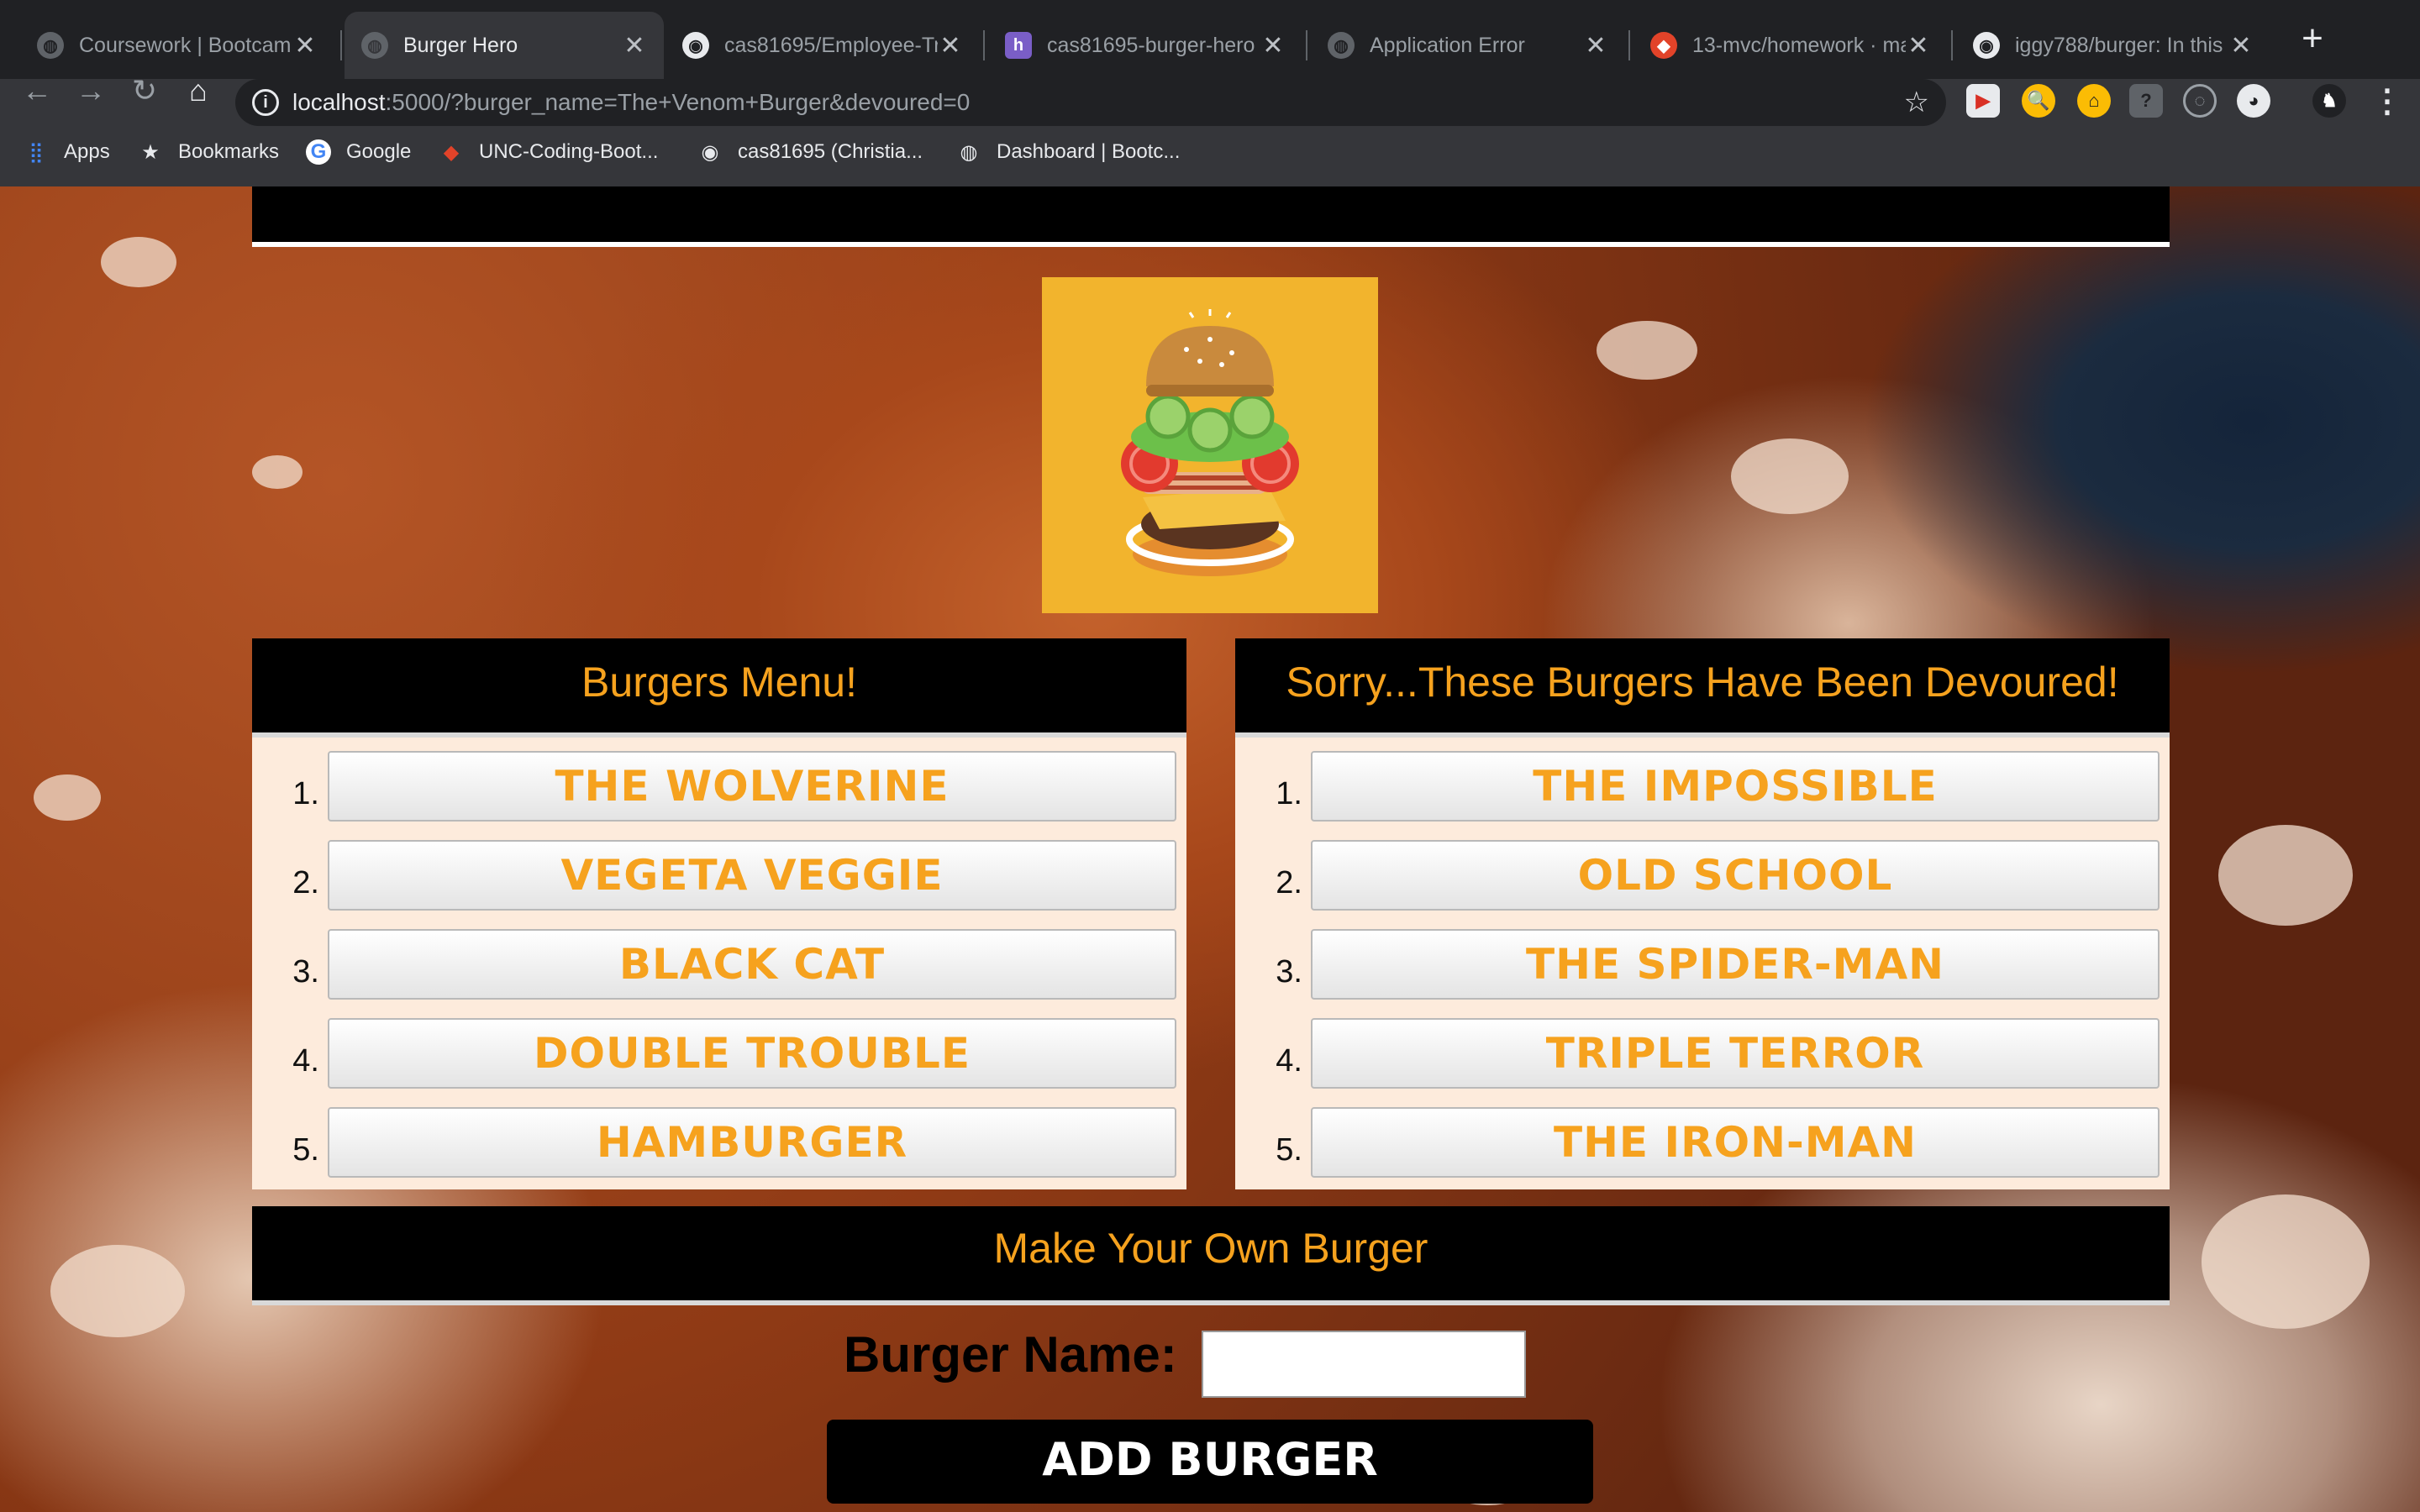 This screenshot has height=1512, width=2420. I want to click on devoured-burger-button: Triple Terror, so click(1736, 1053).